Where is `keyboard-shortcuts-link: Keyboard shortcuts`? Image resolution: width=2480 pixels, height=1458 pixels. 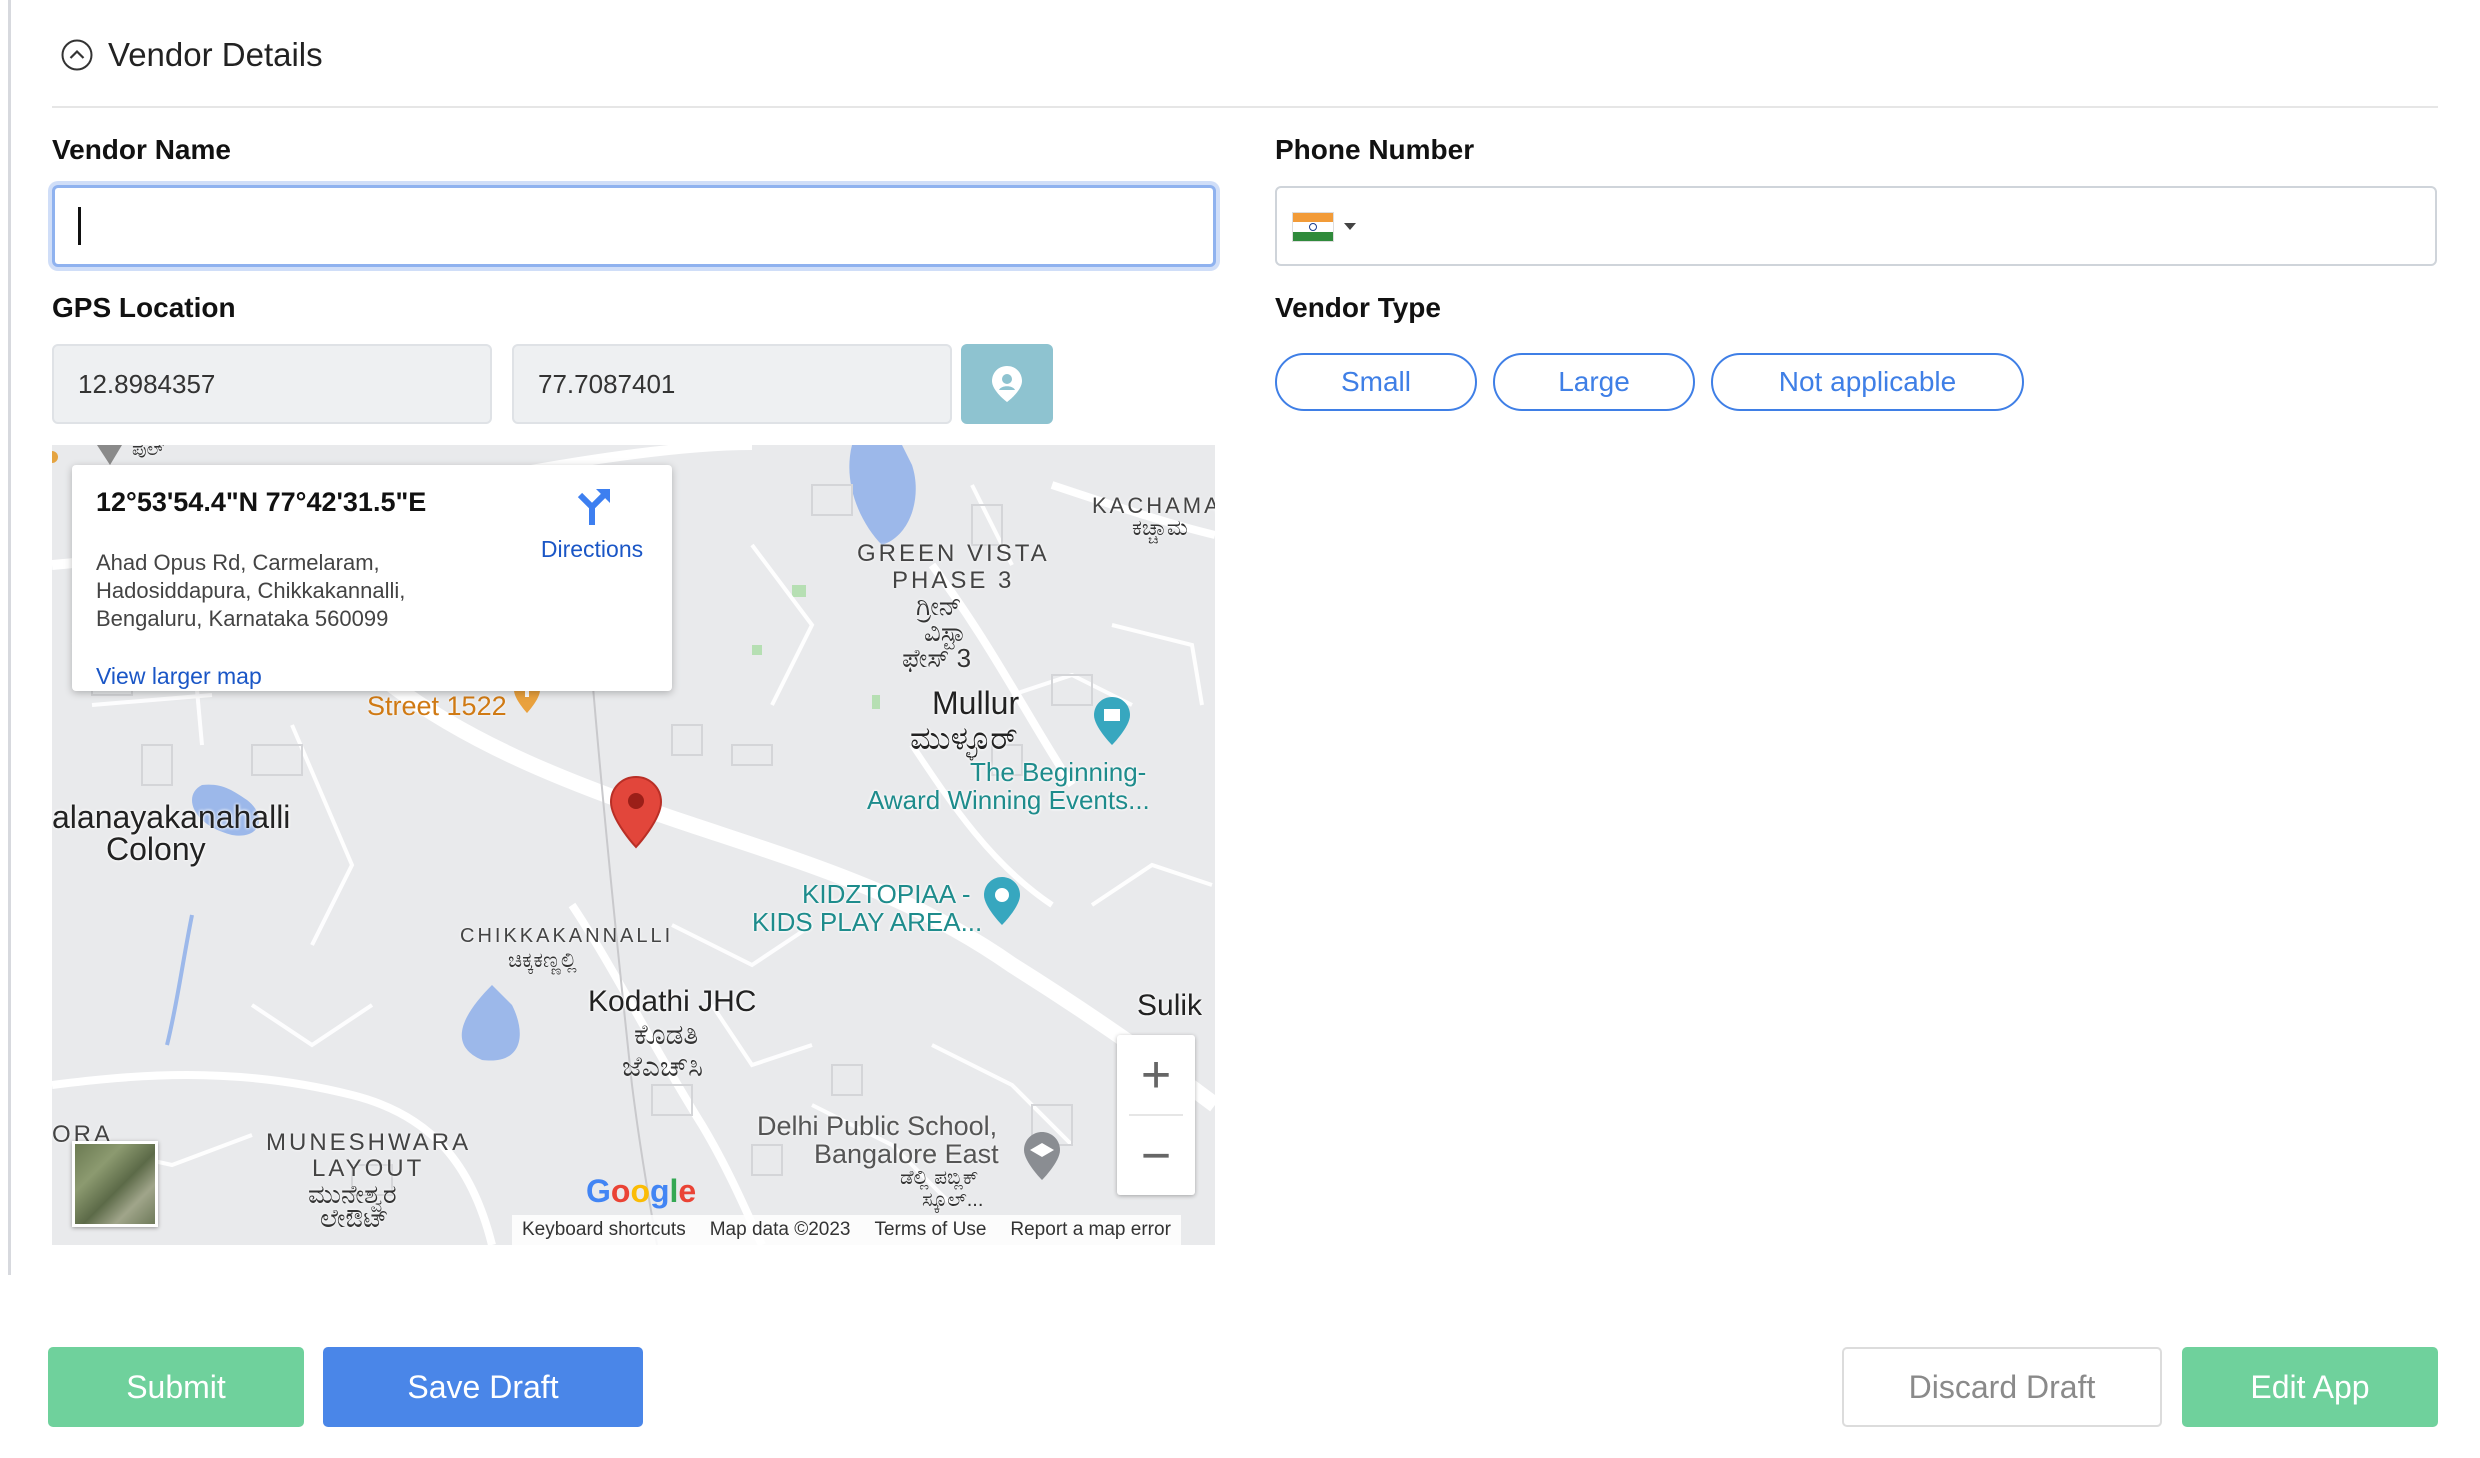 keyboard-shortcuts-link: Keyboard shortcuts is located at coordinates (604, 1230).